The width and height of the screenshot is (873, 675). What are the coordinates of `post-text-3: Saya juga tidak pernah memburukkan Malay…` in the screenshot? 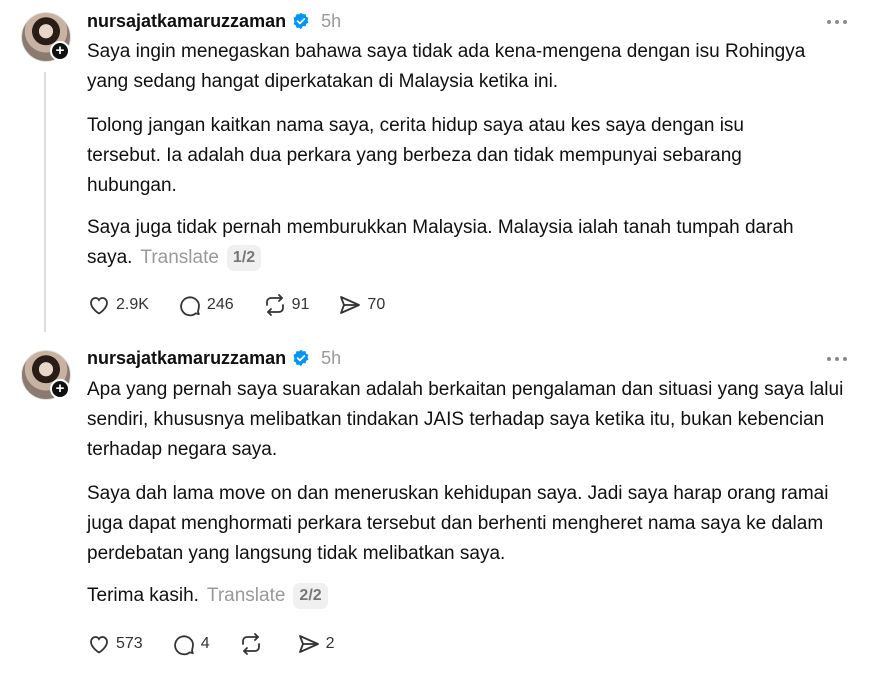 It's located at (457, 243).